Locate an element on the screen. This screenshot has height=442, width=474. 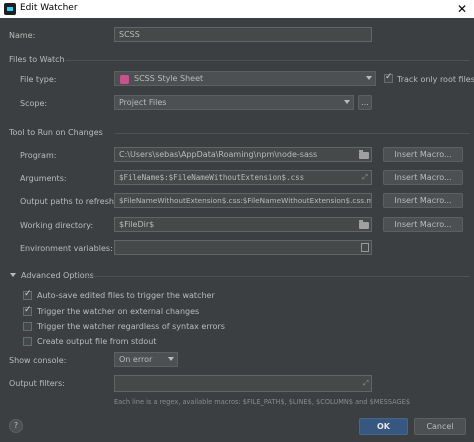
show-console-select: On error is located at coordinates (146, 359).